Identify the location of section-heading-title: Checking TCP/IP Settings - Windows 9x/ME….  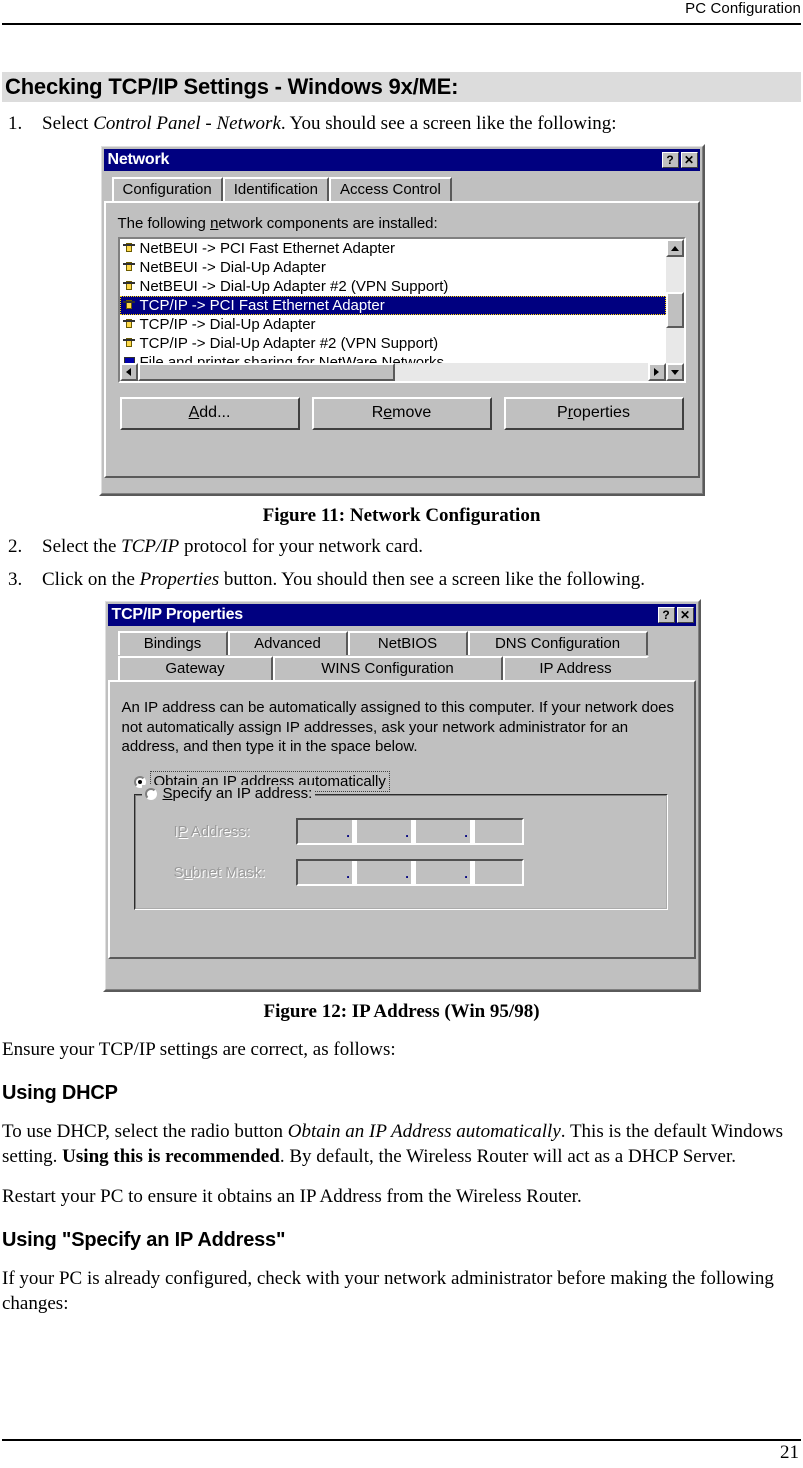
(232, 86).